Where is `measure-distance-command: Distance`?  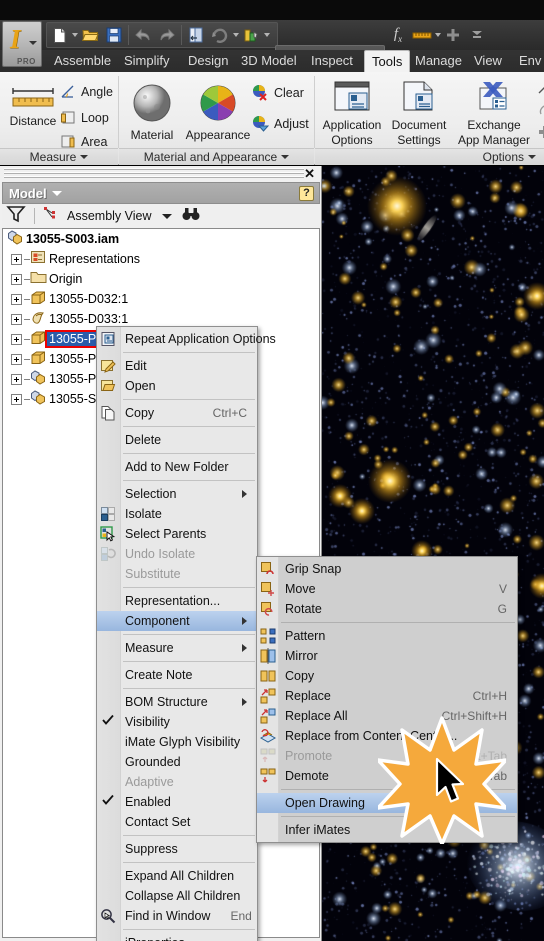 measure-distance-command: Distance is located at coordinates (33, 107).